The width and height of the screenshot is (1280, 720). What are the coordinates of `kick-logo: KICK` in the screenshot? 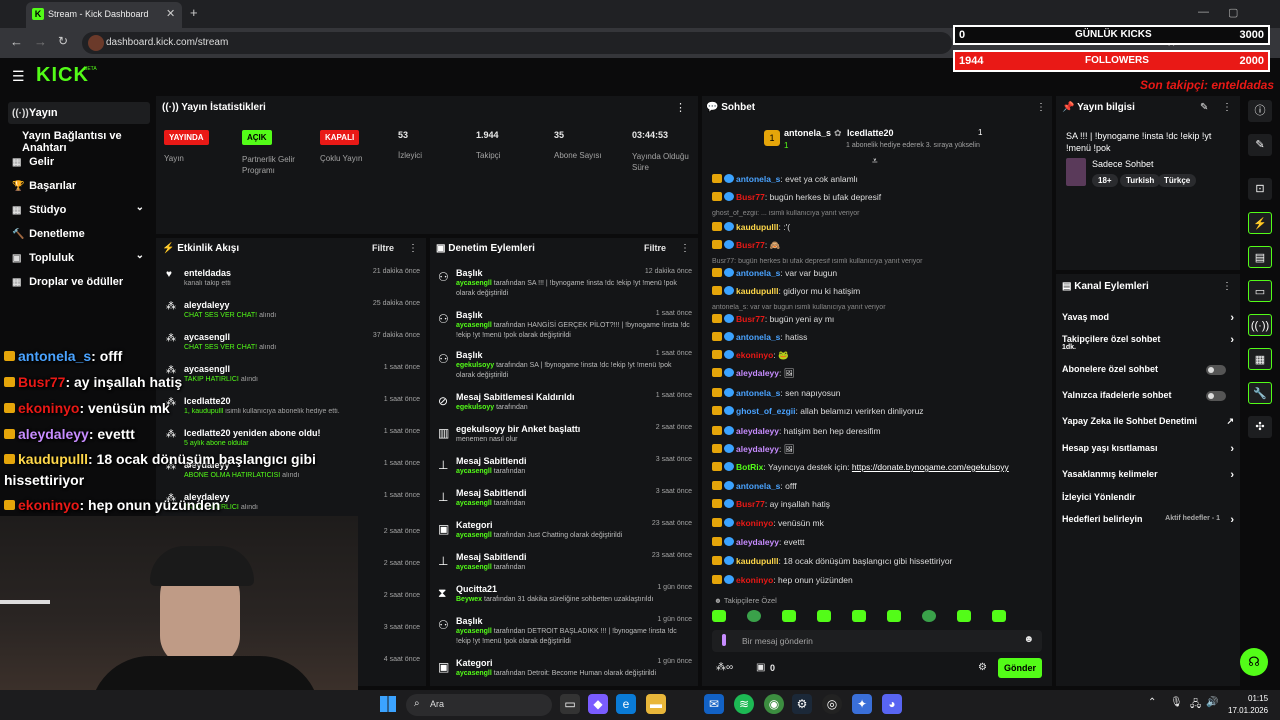 It's located at (62, 75).